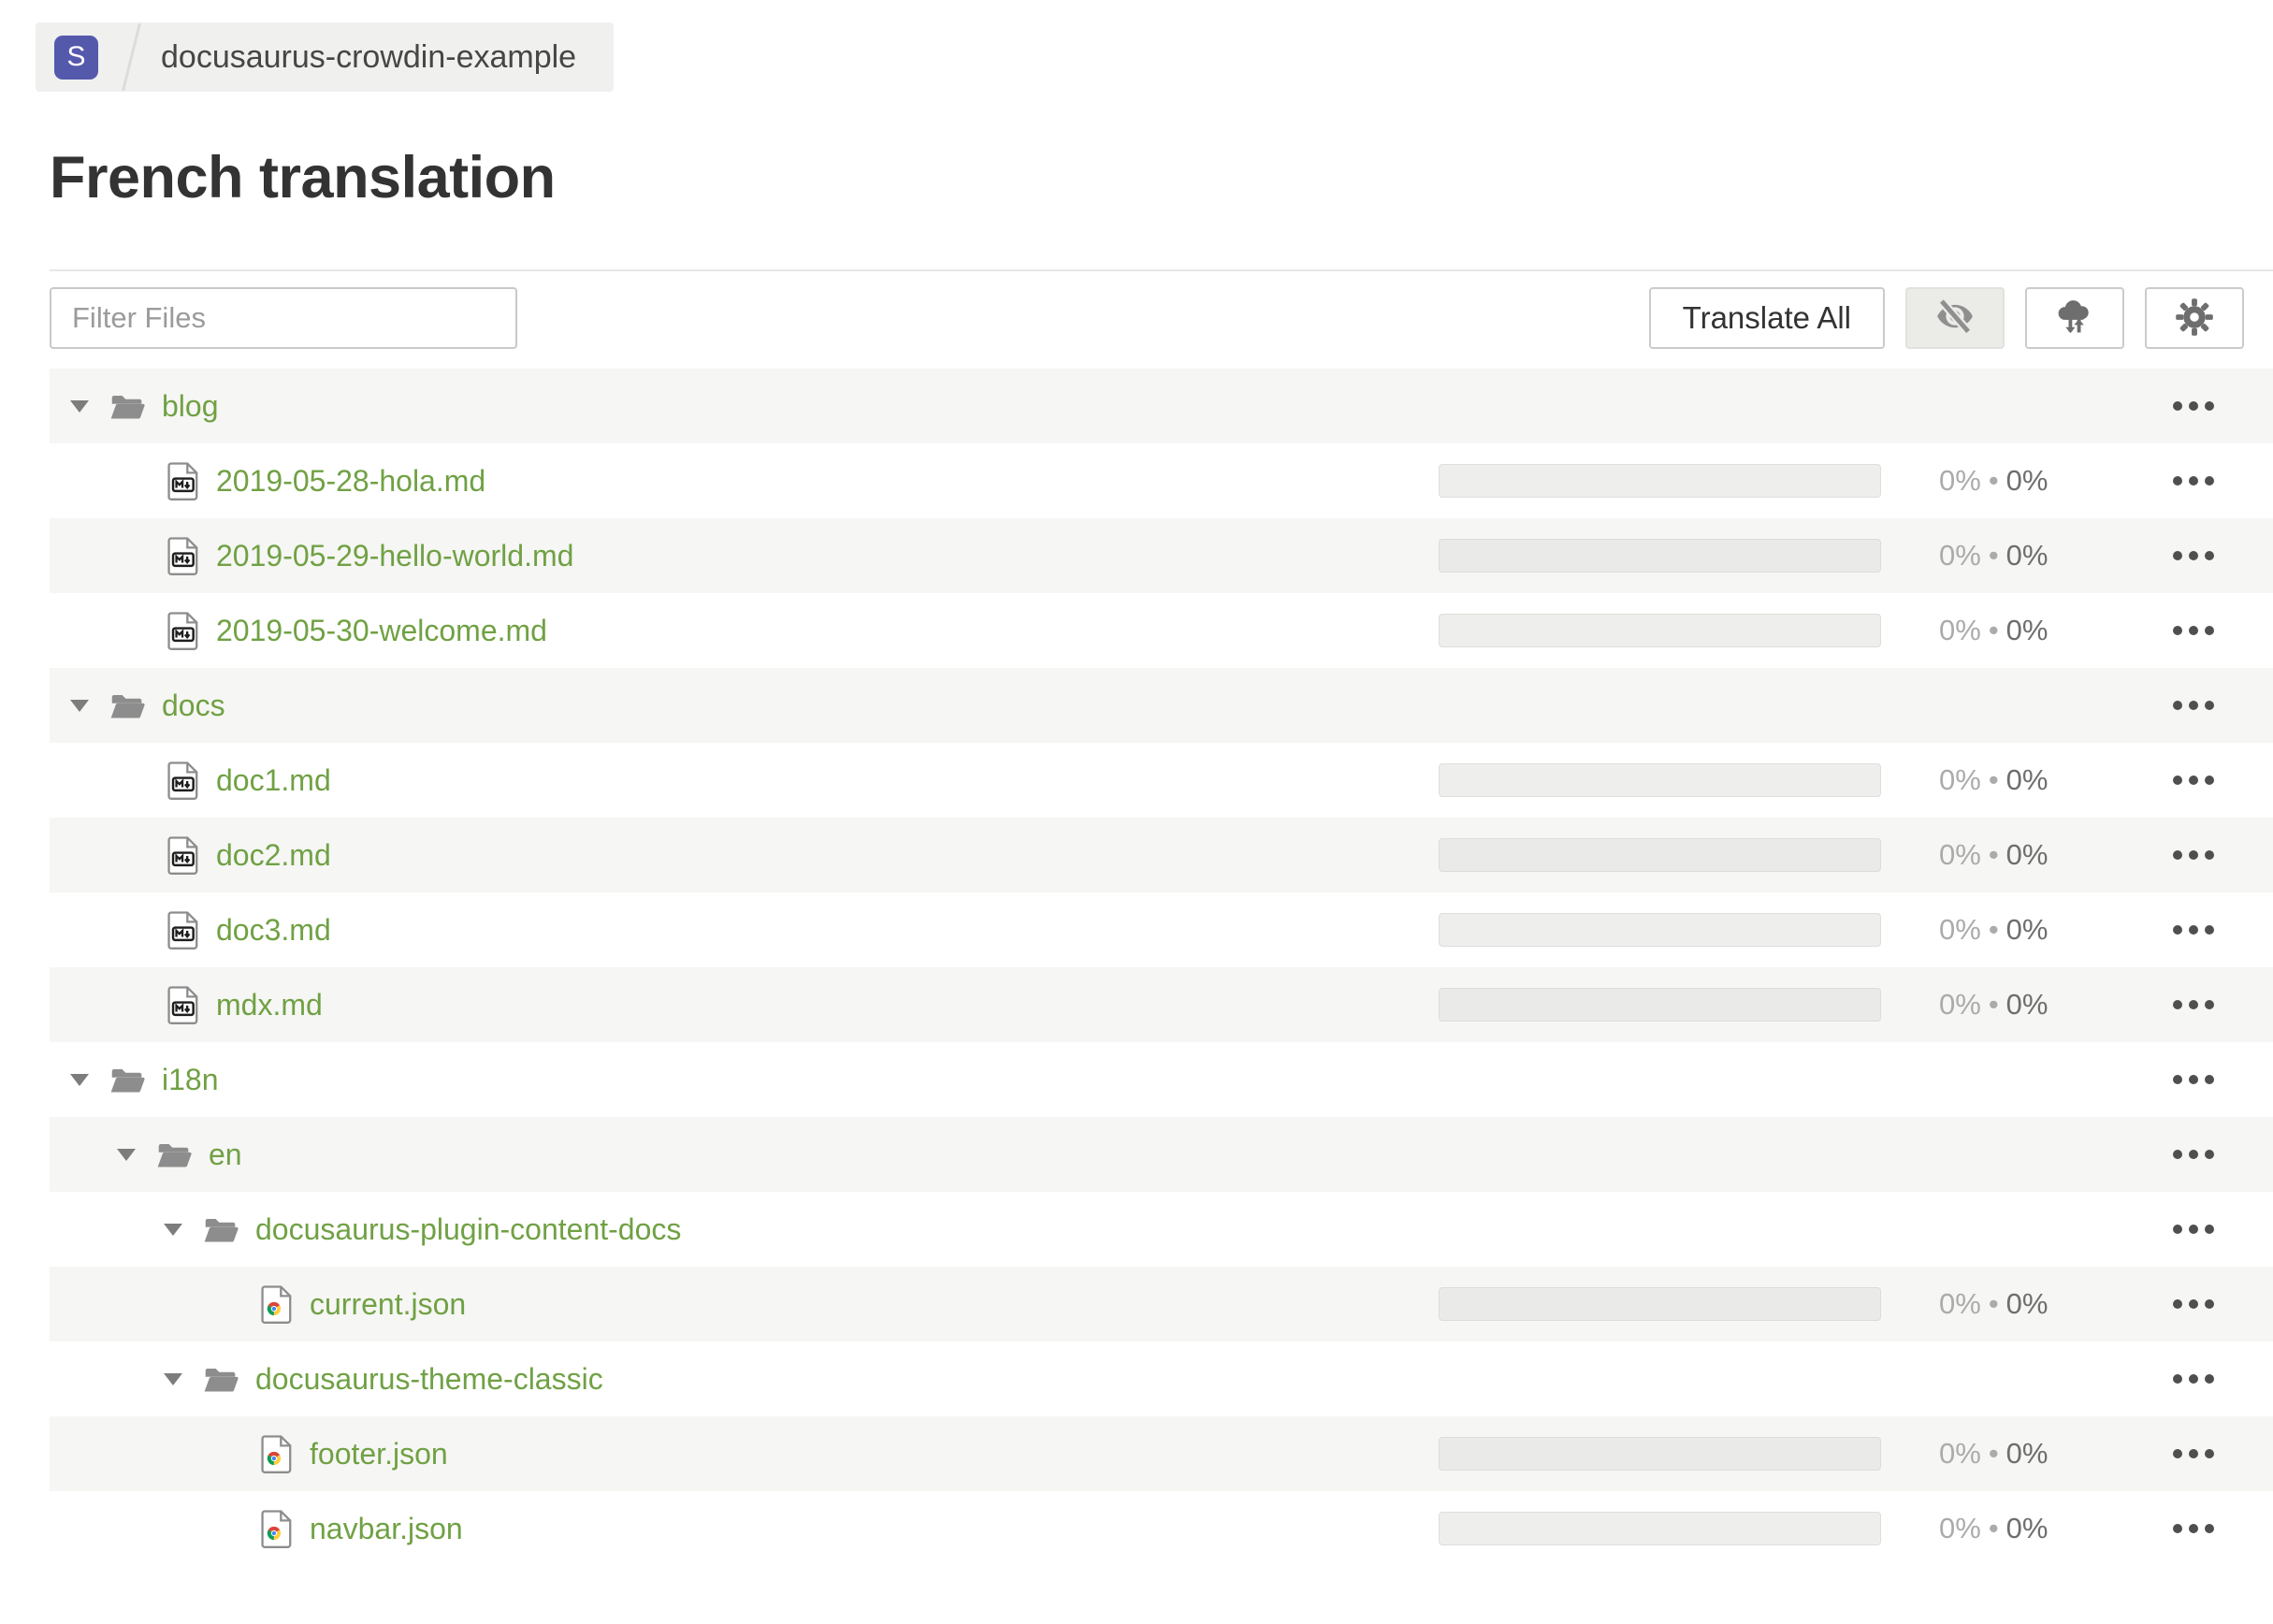 The width and height of the screenshot is (2273, 1624). I want to click on file-name-link: navbar.json, so click(386, 1529).